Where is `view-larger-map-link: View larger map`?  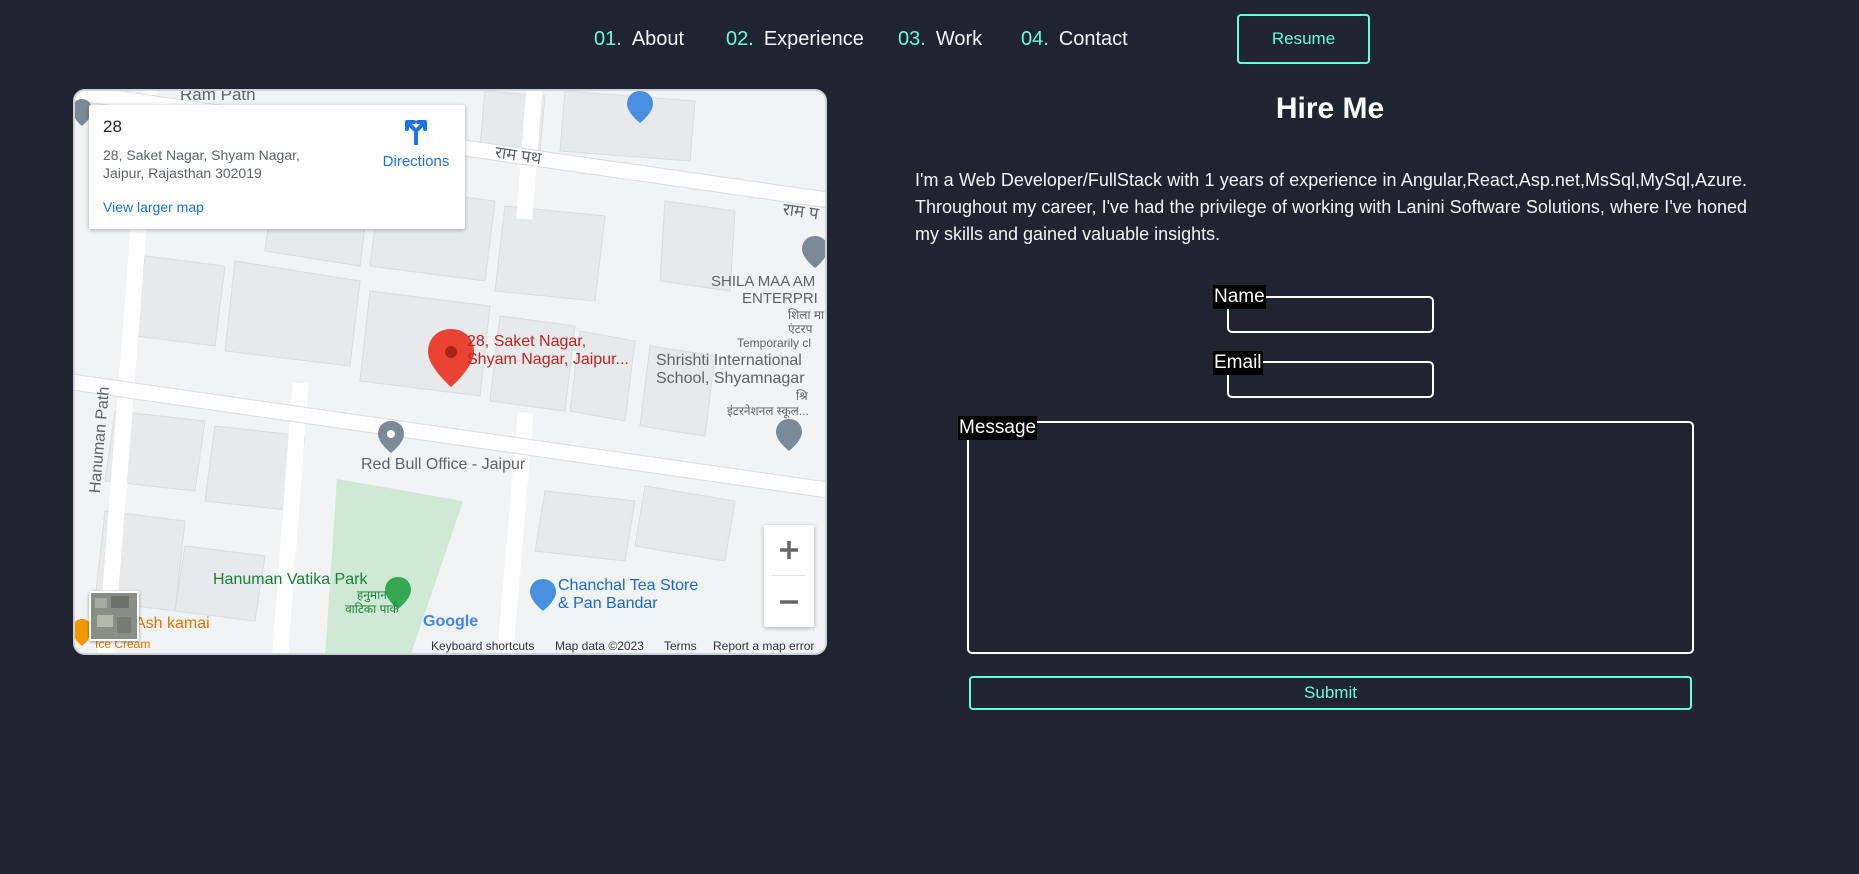 view-larger-map-link: View larger map is located at coordinates (153, 207).